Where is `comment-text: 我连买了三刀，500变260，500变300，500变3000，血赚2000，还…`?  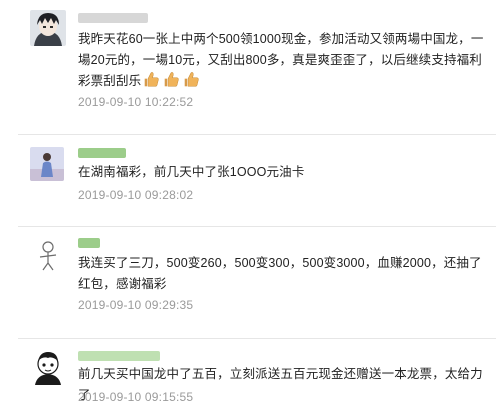
comment-text: 我连买了三刀，500变260，500变300，500变3000，血赚2000，还… is located at coordinates (280, 273).